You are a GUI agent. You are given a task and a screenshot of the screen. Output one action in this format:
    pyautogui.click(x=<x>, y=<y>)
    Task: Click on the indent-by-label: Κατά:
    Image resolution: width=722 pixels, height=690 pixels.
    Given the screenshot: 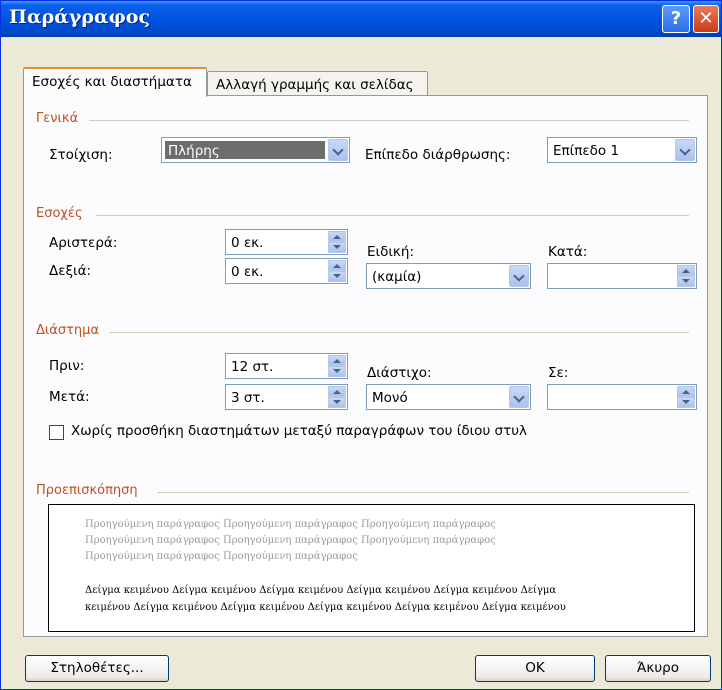 What is the action you would take?
    pyautogui.click(x=568, y=252)
    